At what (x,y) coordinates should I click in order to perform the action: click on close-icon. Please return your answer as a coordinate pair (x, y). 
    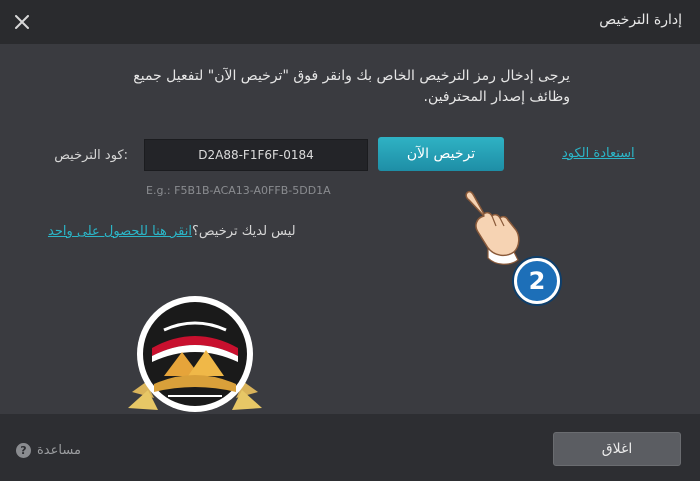
    Looking at the image, I should click on (22, 22).